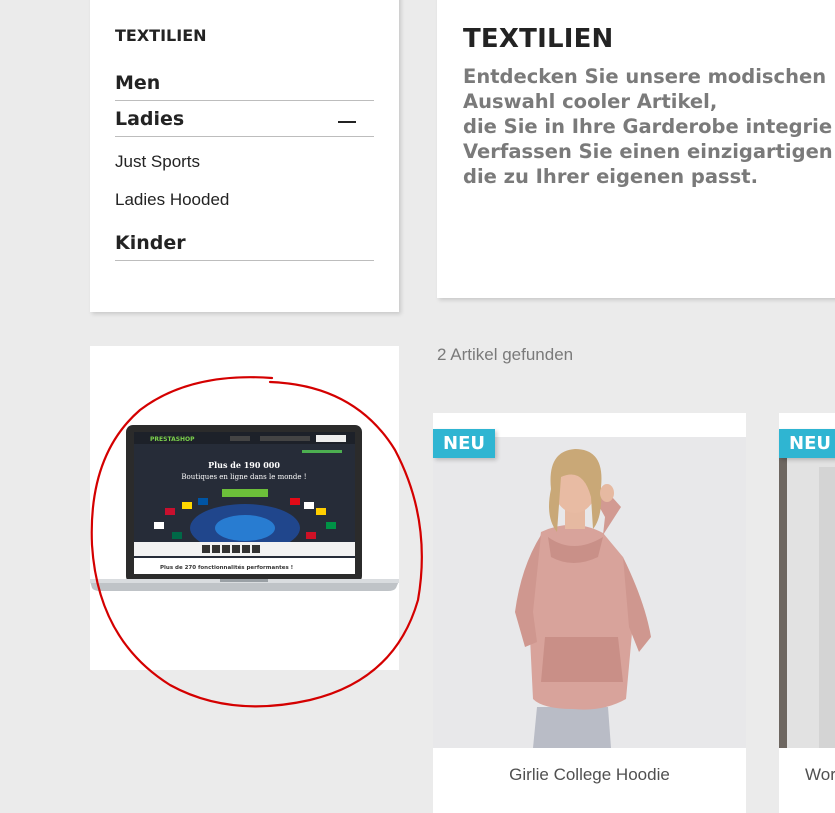  What do you see at coordinates (244, 120) in the screenshot?
I see `category-item-ladies: Ladies` at bounding box center [244, 120].